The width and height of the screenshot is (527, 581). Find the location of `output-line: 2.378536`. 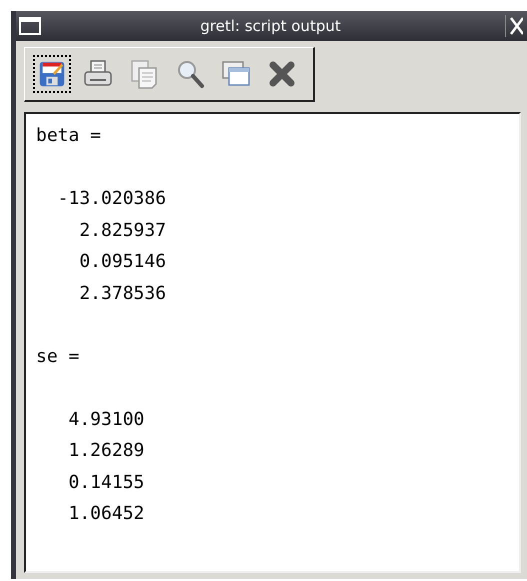

output-line: 2.378536 is located at coordinates (122, 293).